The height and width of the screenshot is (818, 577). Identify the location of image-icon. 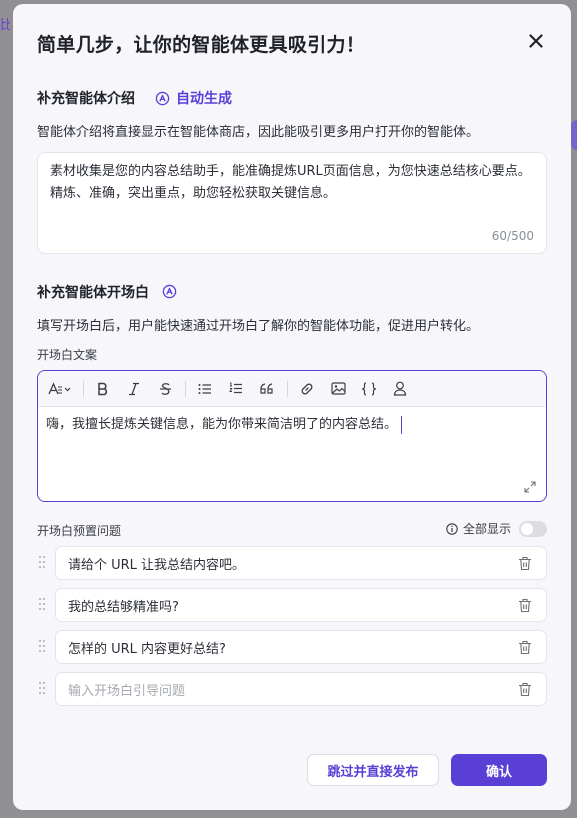
(338, 388).